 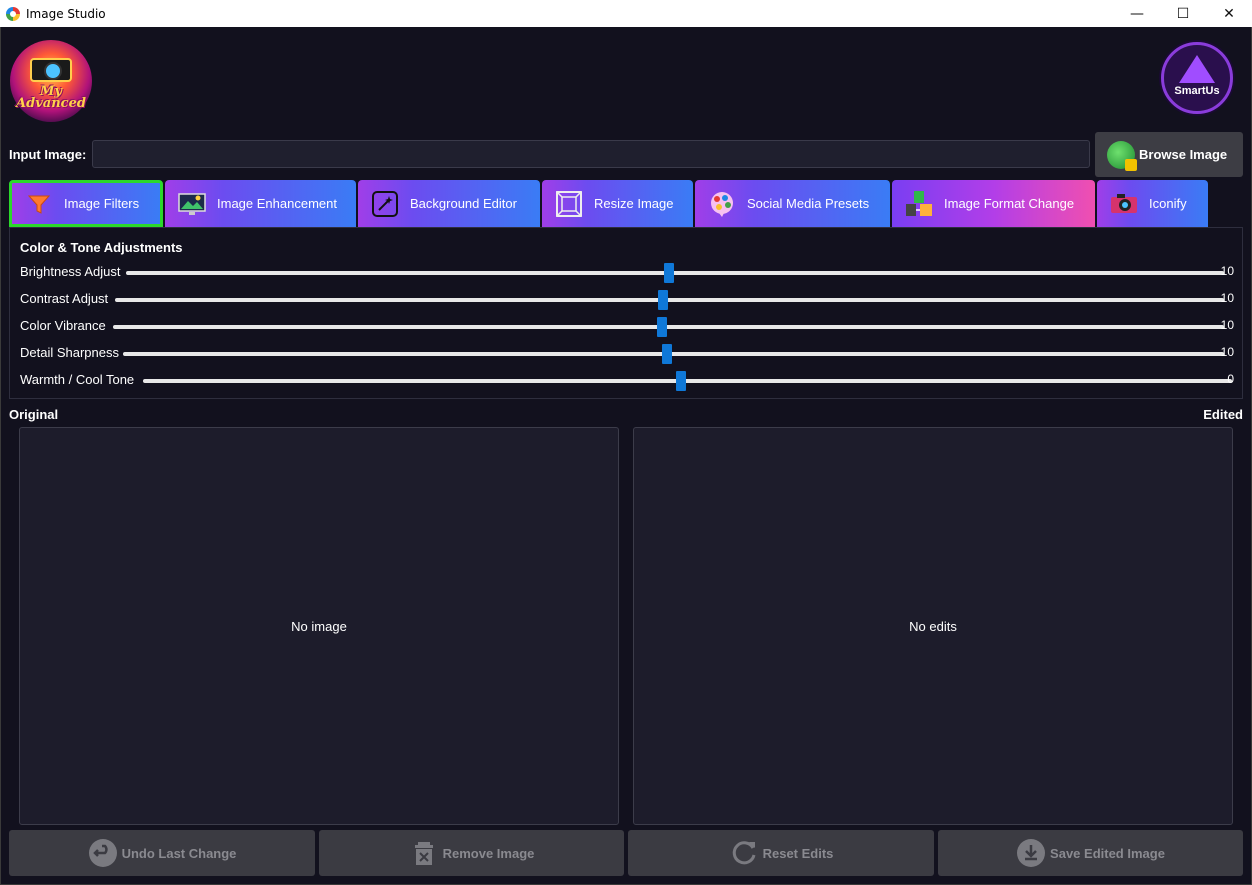 I want to click on remove-image-button: Remove Image, so click(x=471, y=853).